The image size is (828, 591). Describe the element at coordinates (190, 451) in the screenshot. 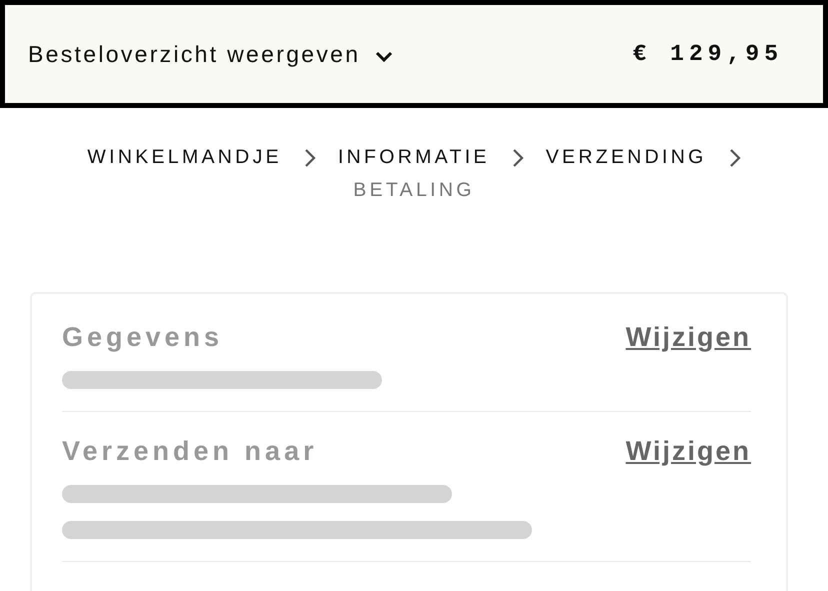

I see `section-heading: Verzenden naar` at that location.